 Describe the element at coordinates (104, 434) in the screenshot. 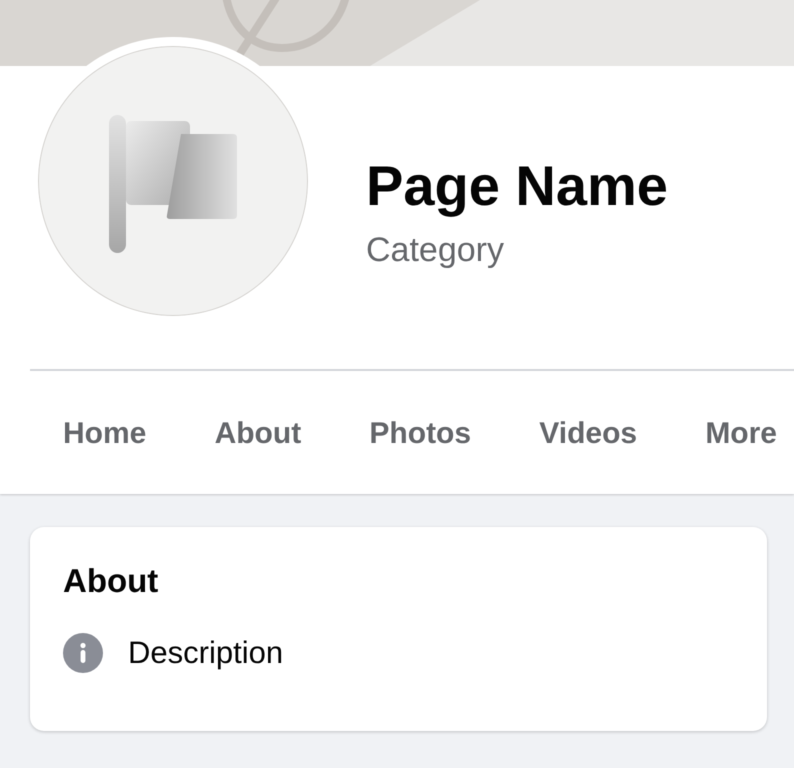

I see `tab: Home` at that location.